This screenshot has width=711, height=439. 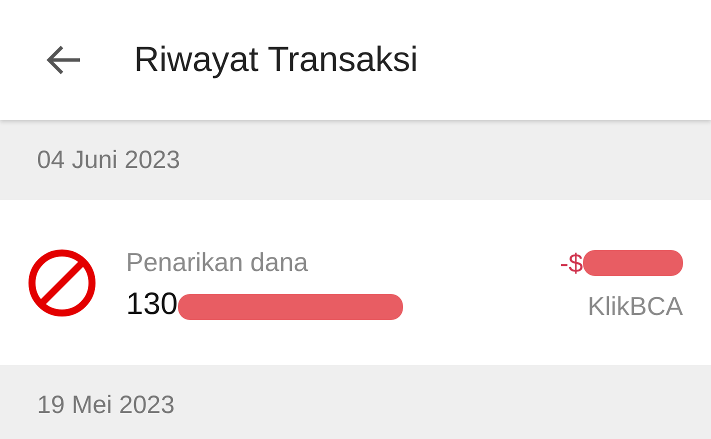 I want to click on date-heading: 04 Juni 2023, so click(x=109, y=160).